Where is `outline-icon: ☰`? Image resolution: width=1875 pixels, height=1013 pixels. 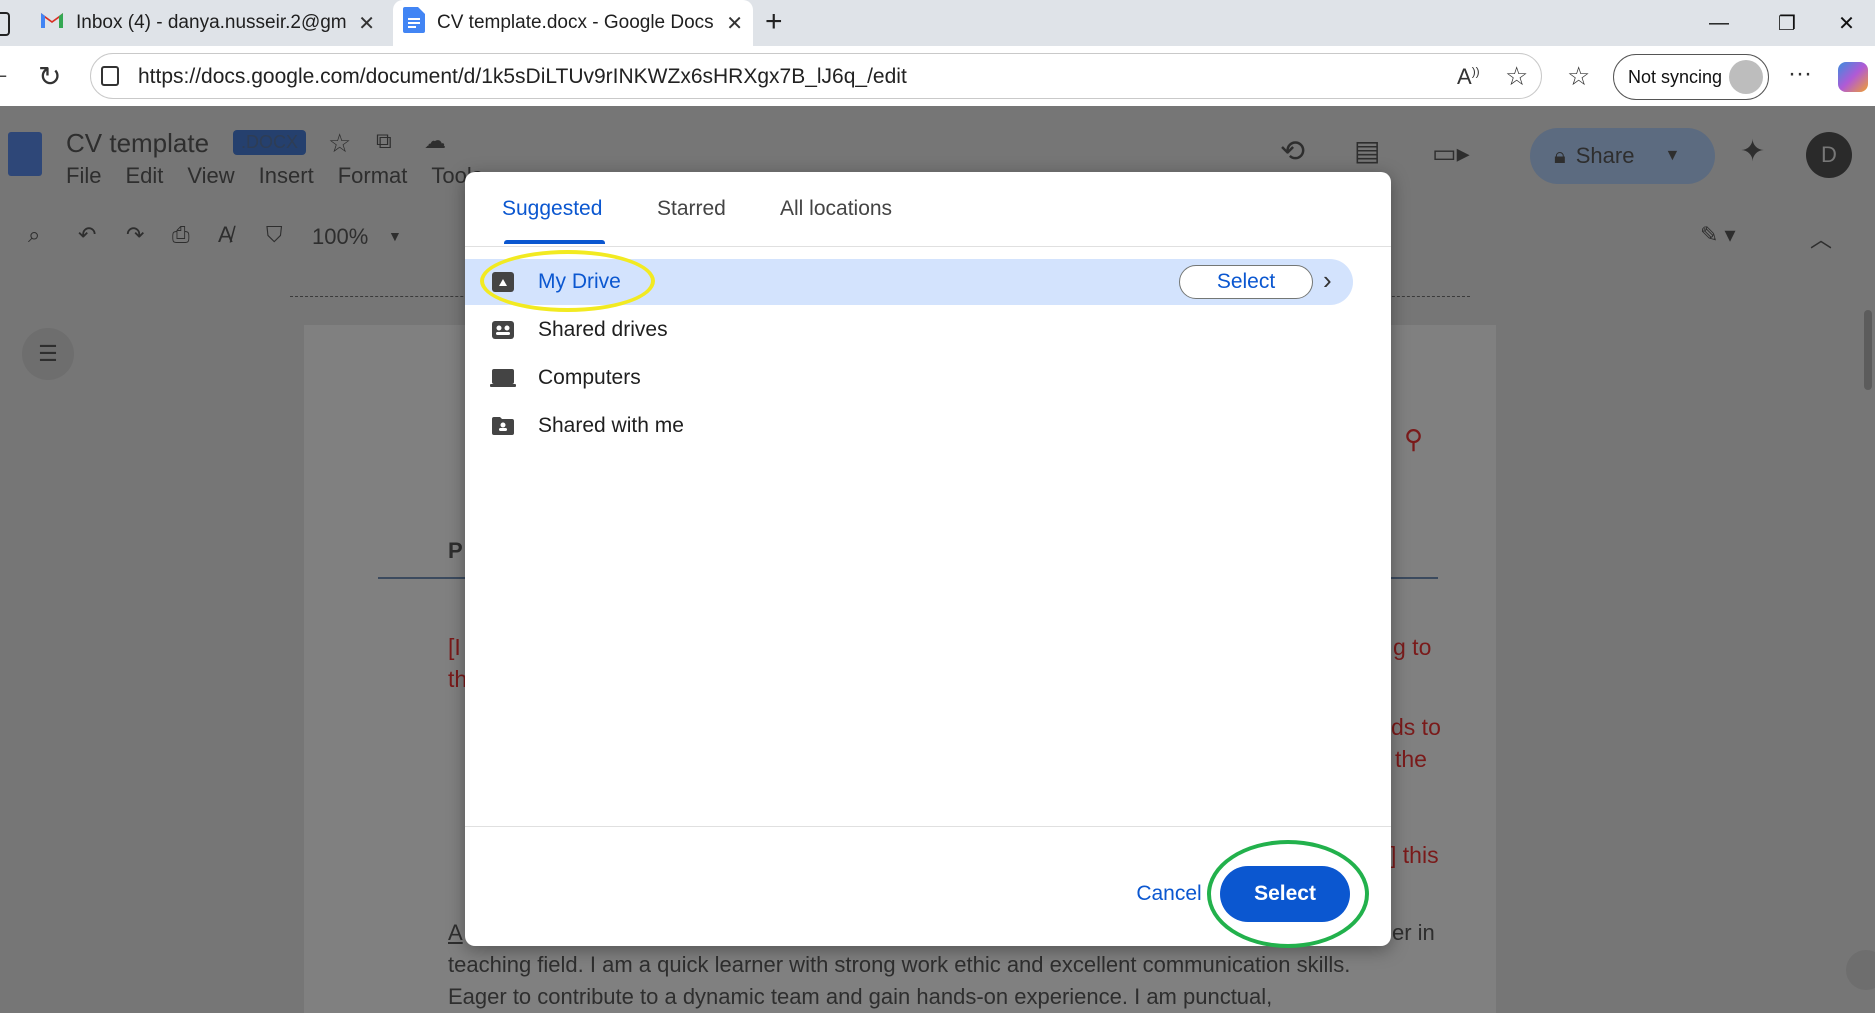 outline-icon: ☰ is located at coordinates (48, 353).